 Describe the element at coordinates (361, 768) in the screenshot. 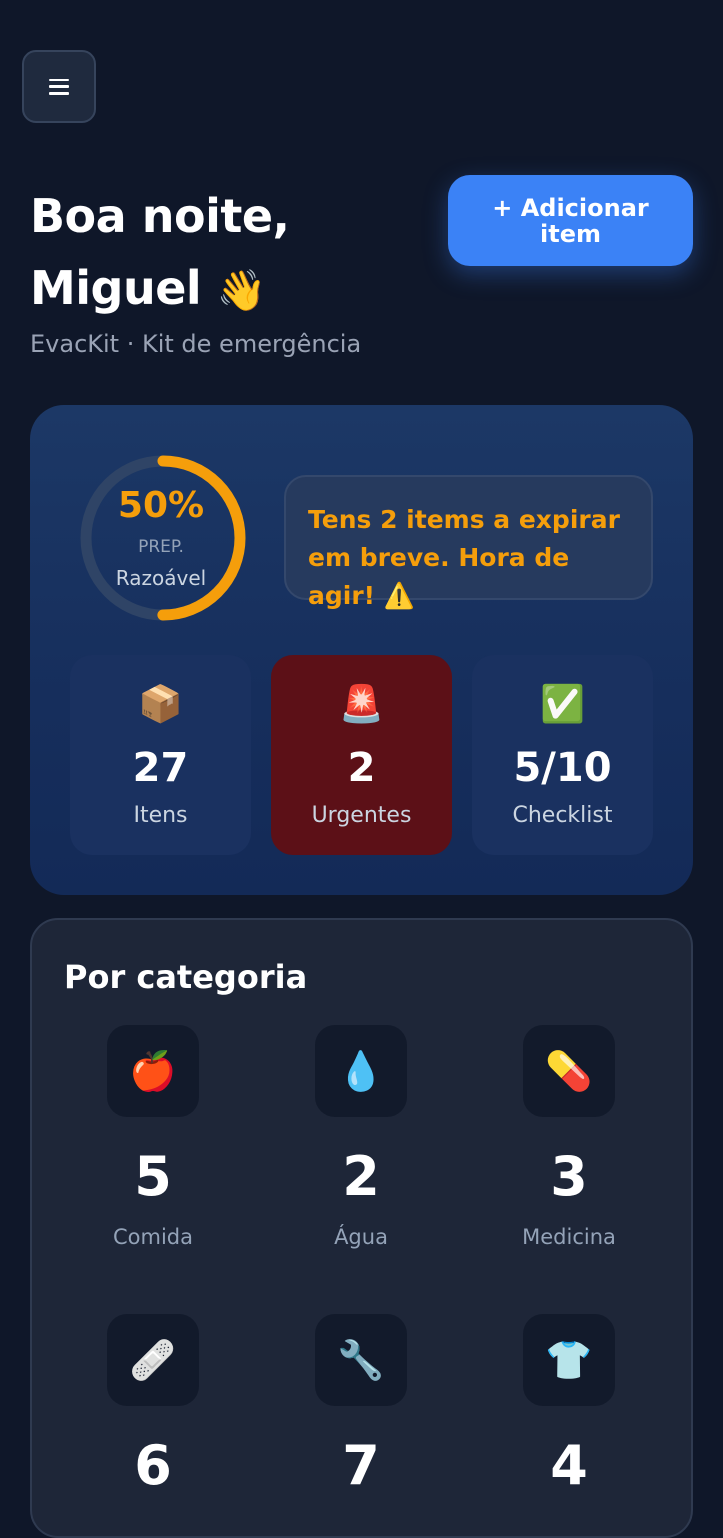

I see `stat-urgent-value: 2` at that location.